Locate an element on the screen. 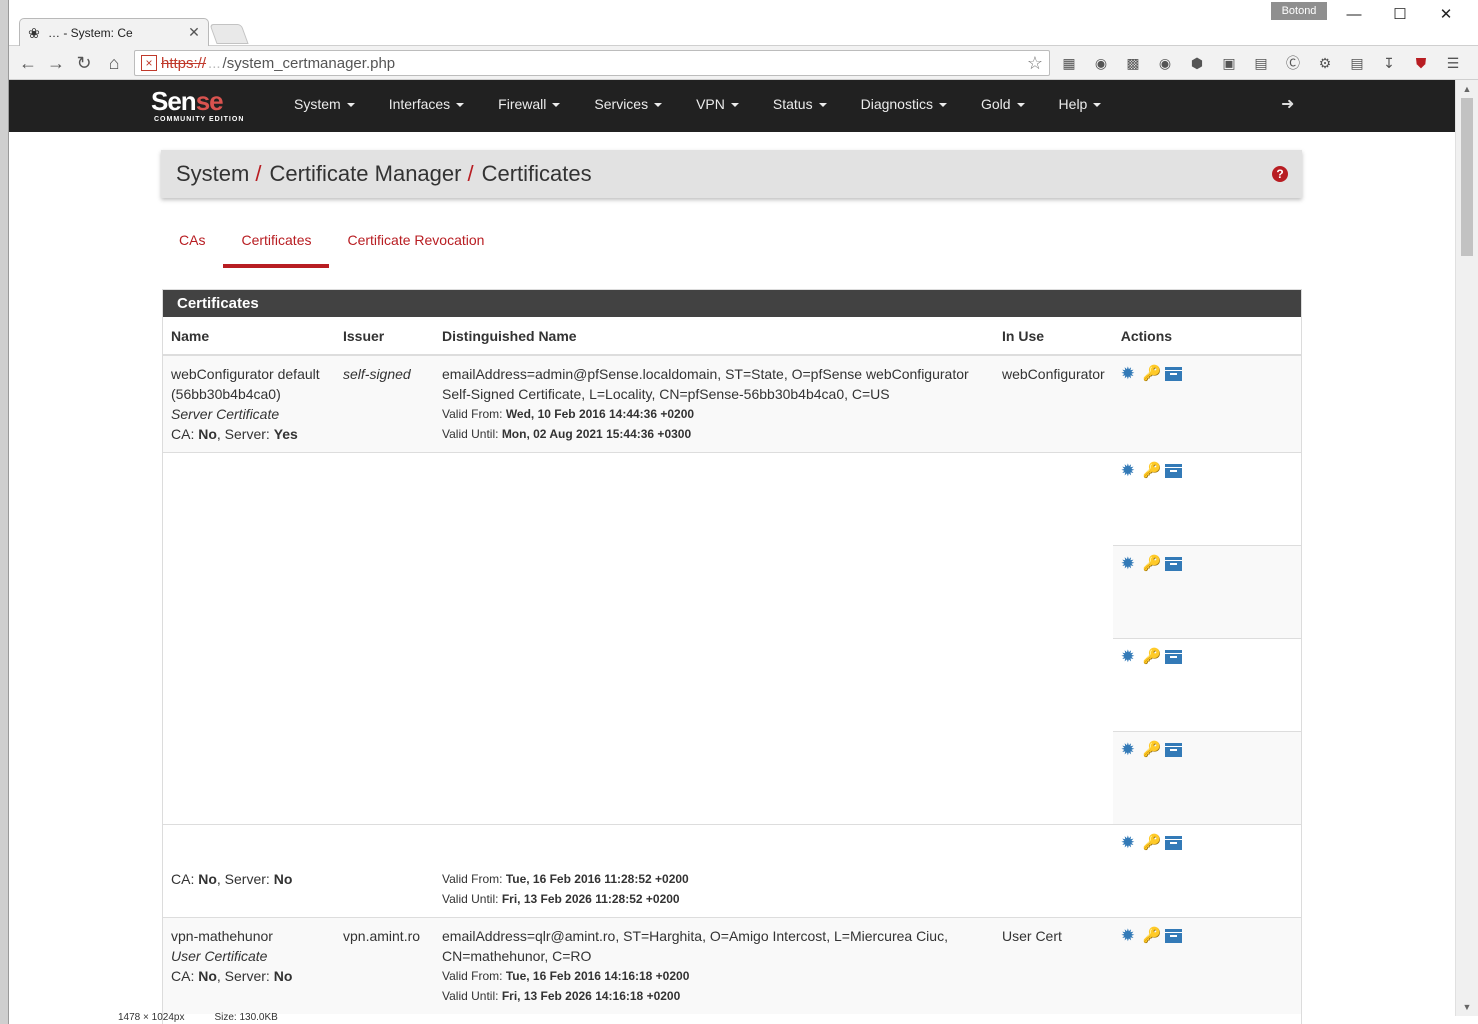 The width and height of the screenshot is (1478, 1024). nav-firewall: Firewall is located at coordinates (531, 106).